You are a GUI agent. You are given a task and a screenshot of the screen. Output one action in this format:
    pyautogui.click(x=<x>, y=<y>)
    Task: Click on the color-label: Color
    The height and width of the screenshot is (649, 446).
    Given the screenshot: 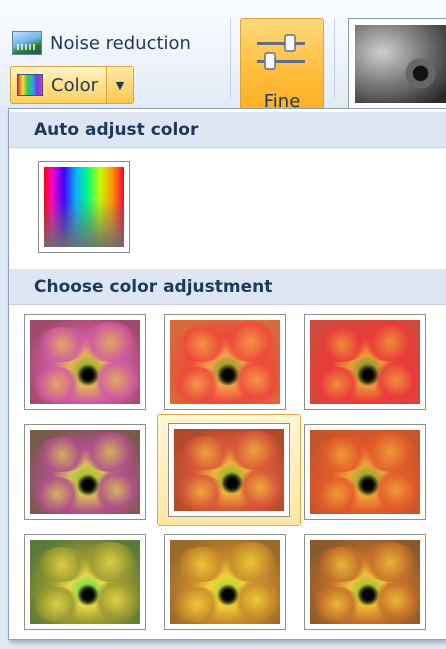 What is the action you would take?
    pyautogui.click(x=74, y=85)
    